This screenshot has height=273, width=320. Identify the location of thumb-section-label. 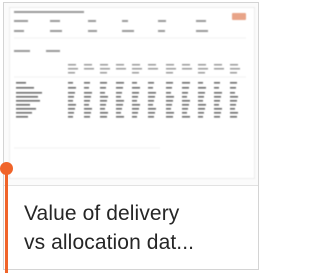
(22, 51).